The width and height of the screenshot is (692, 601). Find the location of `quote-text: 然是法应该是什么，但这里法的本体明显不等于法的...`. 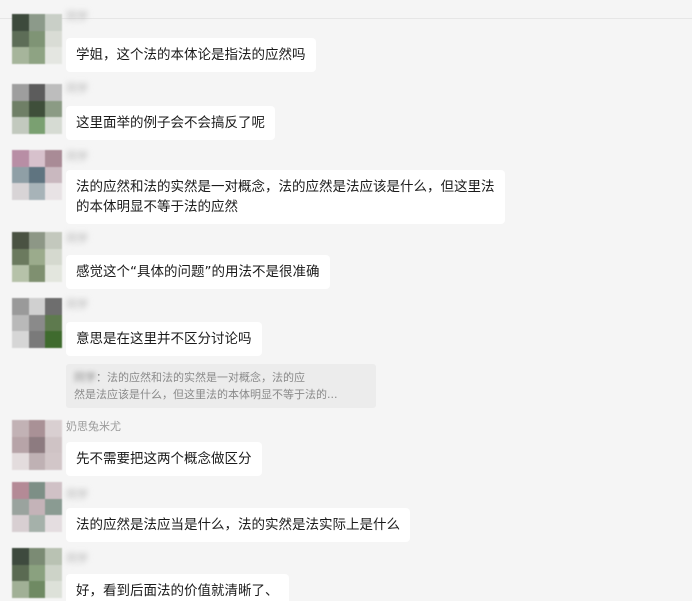

quote-text: 然是法应该是什么，但这里法的本体明显不等于法的... is located at coordinates (206, 394).